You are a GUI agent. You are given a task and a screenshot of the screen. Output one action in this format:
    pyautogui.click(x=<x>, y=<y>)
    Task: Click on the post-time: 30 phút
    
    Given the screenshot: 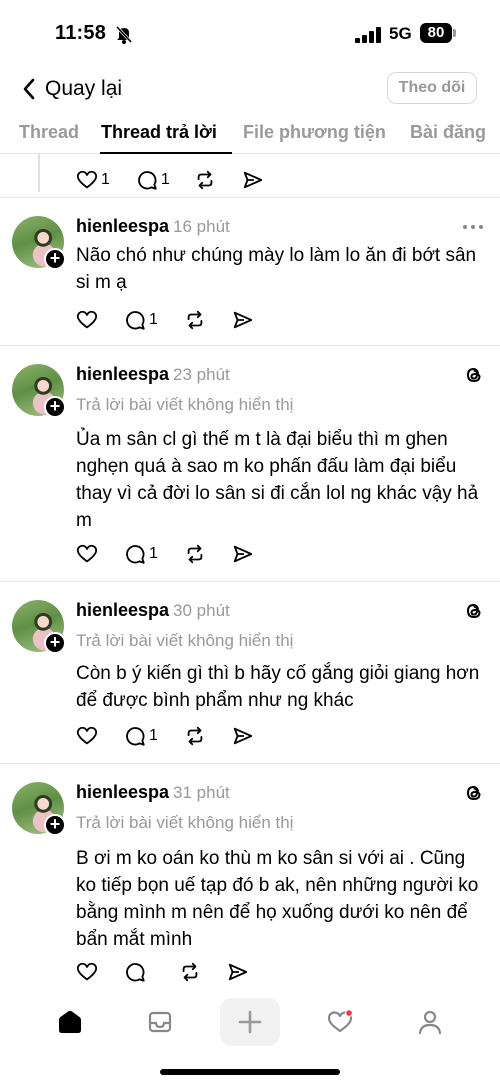 What is the action you would take?
    pyautogui.click(x=201, y=610)
    